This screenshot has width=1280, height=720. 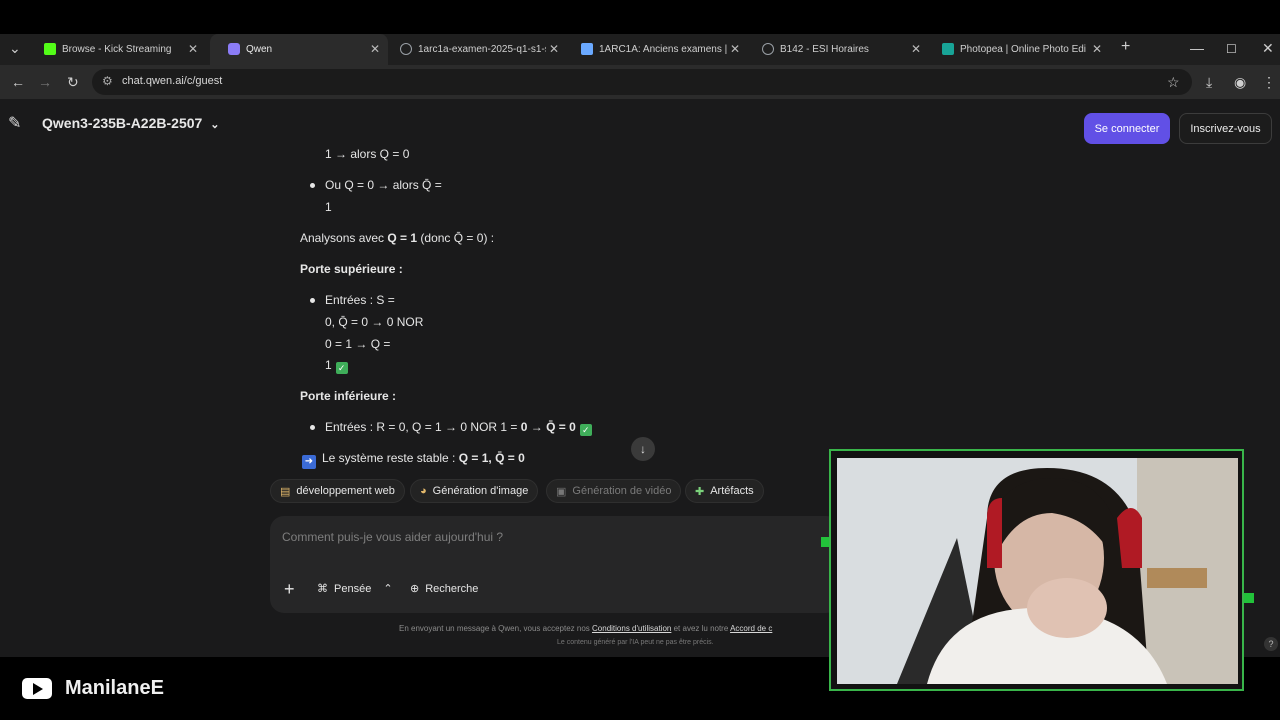 I want to click on kick-favicon-icon, so click(x=50, y=49).